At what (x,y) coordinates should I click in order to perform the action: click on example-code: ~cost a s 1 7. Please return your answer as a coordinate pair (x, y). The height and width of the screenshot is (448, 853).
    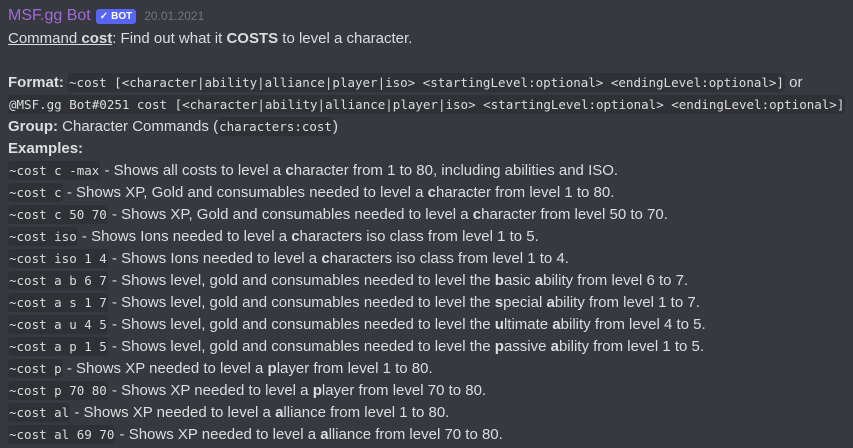
    Looking at the image, I should click on (58, 302).